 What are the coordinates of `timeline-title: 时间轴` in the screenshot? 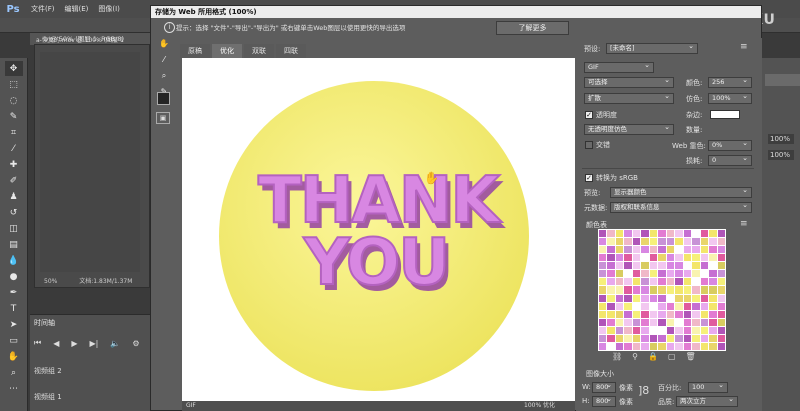 It's located at (44, 323).